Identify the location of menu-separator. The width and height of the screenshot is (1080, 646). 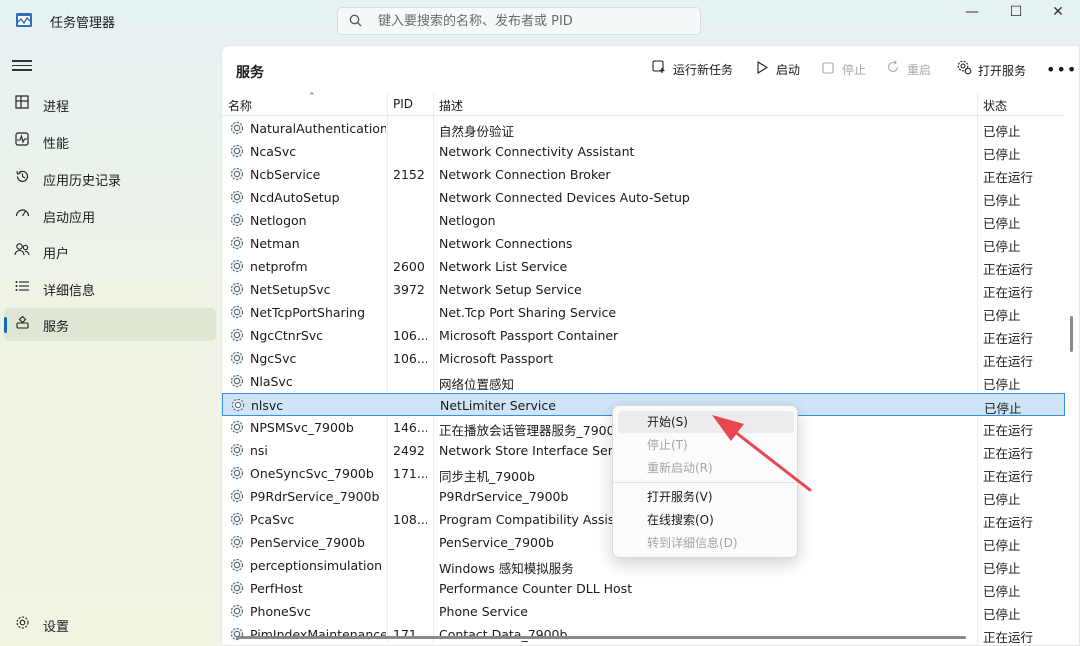
(705, 482).